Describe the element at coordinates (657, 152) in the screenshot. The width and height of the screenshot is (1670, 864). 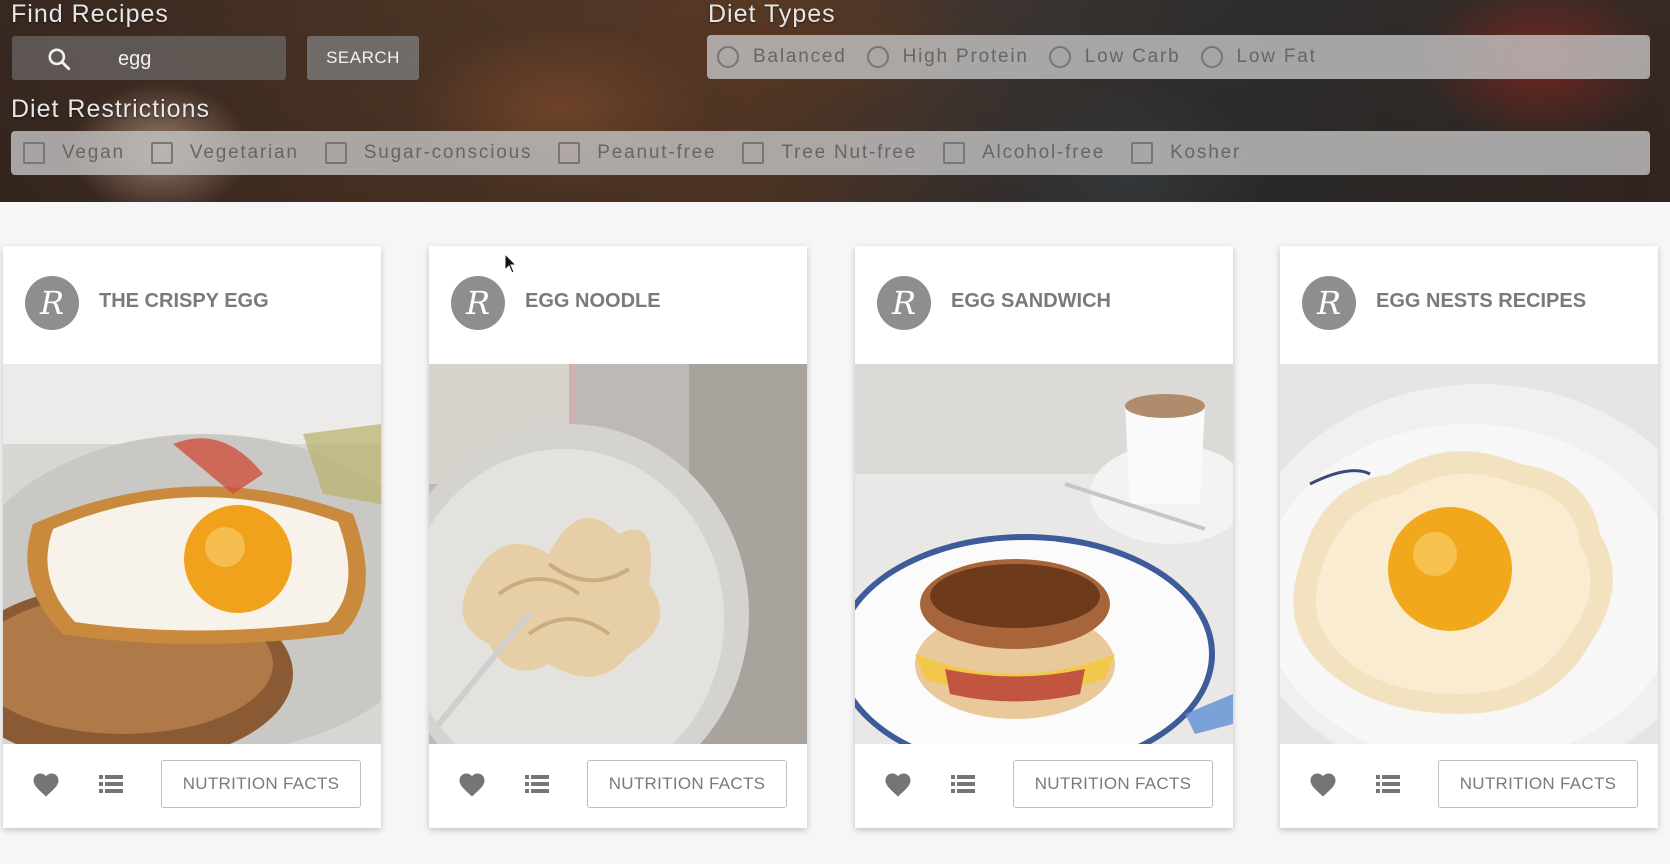
I see `restriction-label: Peanut-free` at that location.